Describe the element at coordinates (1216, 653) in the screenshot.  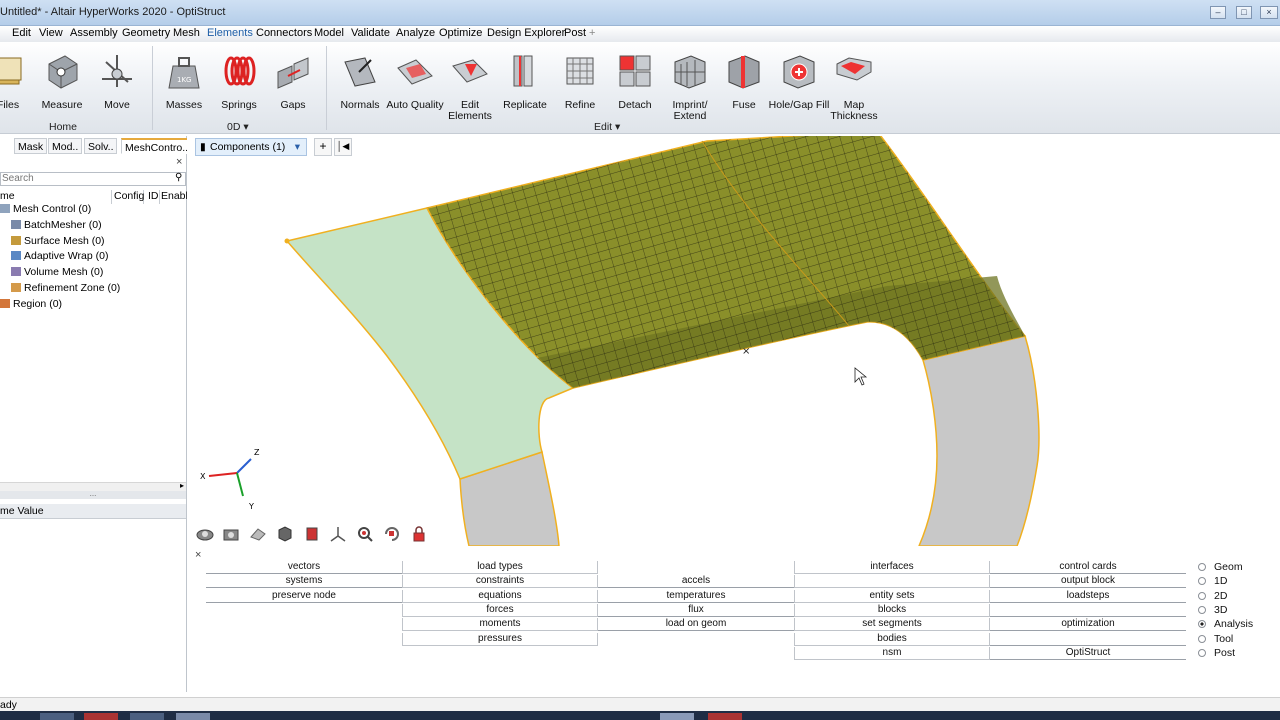
I see `radio-post: Post` at that location.